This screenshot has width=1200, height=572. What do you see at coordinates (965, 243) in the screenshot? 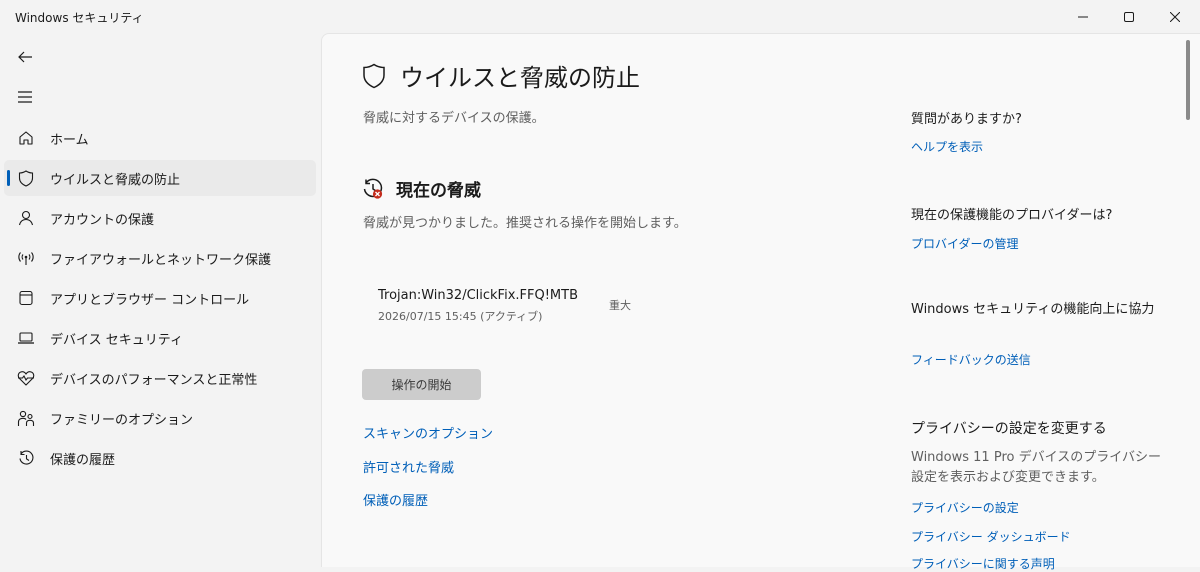
I see `manage-providers-link: プロバイダーの管理` at bounding box center [965, 243].